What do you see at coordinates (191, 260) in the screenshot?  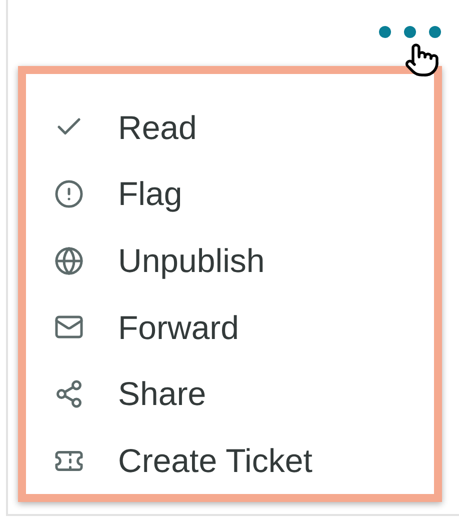 I see `menu-item-label: Unpublish` at bounding box center [191, 260].